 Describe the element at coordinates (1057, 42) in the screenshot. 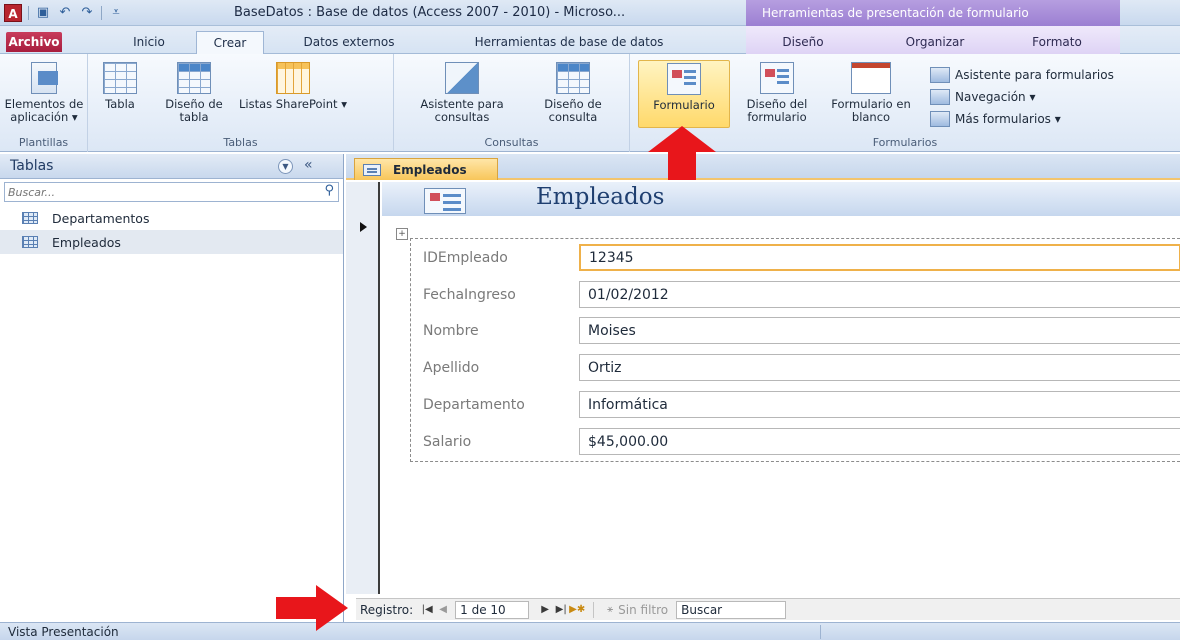

I see `tab-formato: Formato` at that location.